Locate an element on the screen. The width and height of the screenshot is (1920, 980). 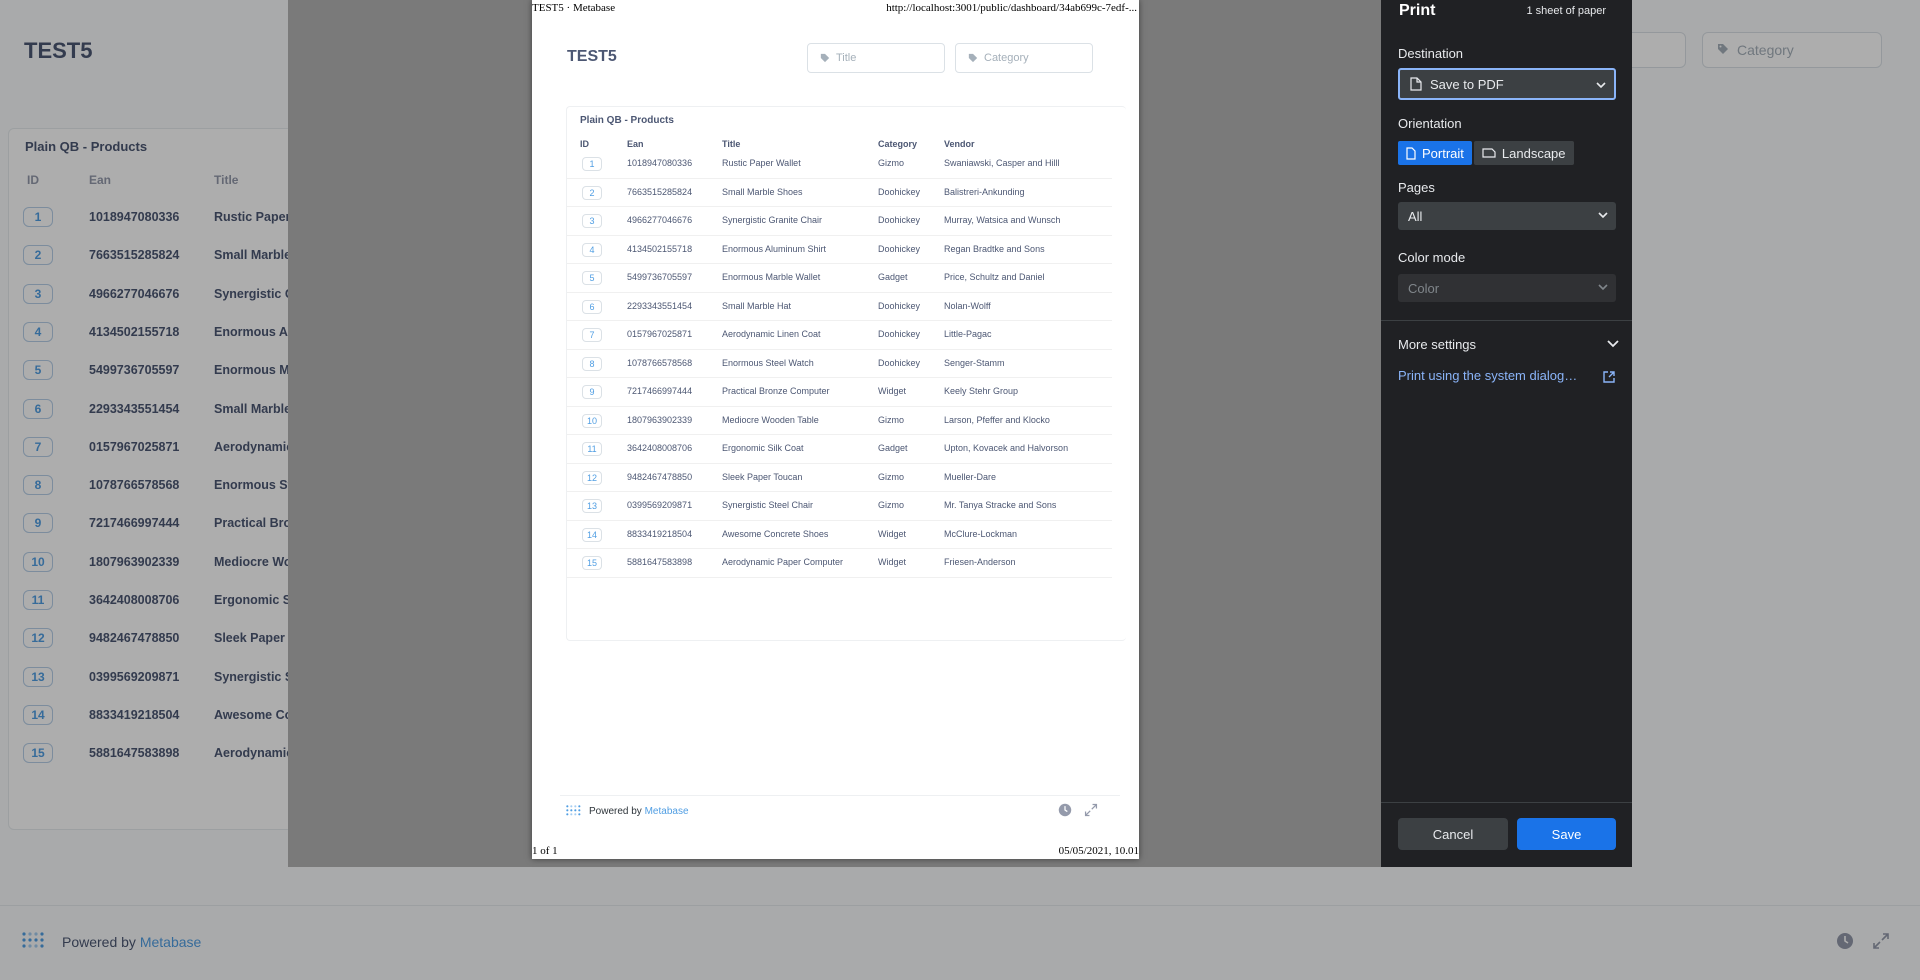
landscape-page-icon is located at coordinates (1489, 153).